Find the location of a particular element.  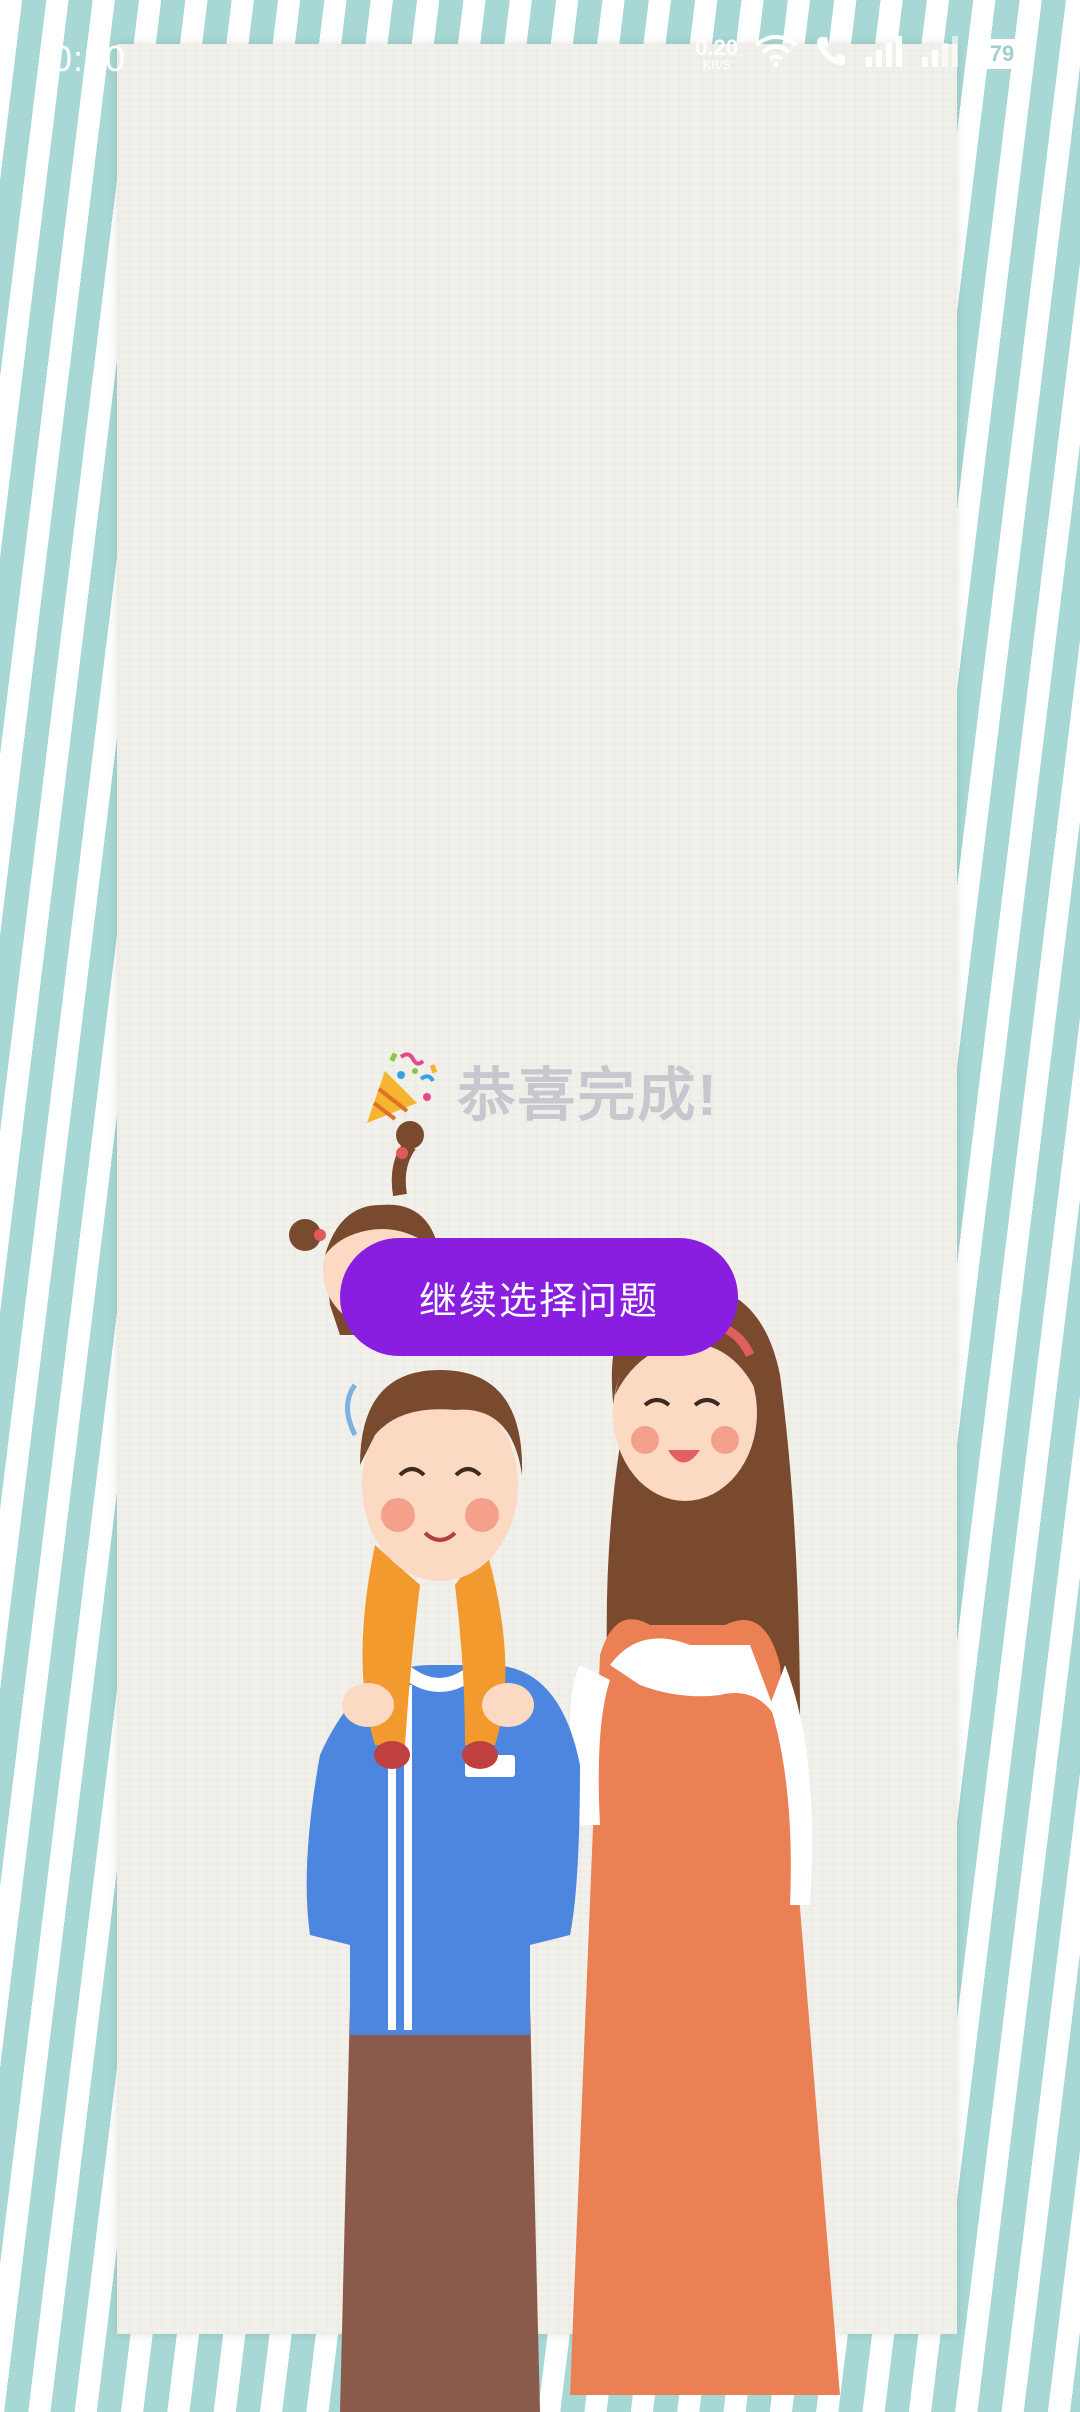

status-time: 0:20 is located at coordinates (89, 58).